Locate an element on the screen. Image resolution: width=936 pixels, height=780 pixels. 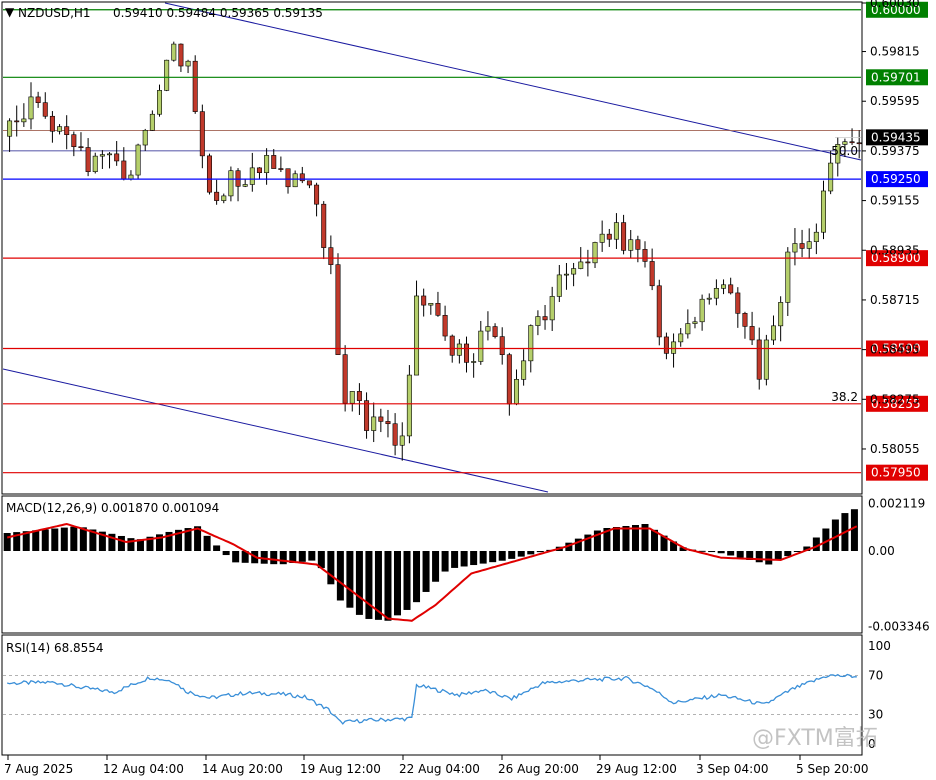
price-tick-label: 0.59375 is located at coordinates (895, 151).